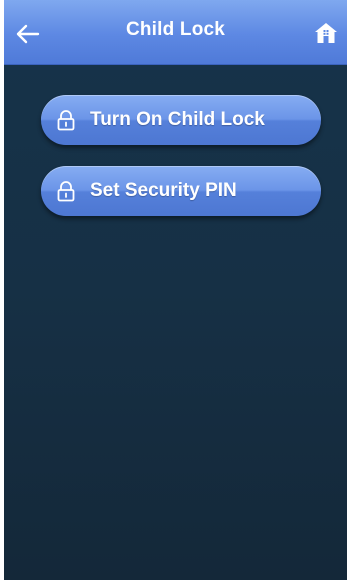 Image resolution: width=351 pixels, height=580 pixels. I want to click on set-security-pin-button: Set Security PIN, so click(181, 191).